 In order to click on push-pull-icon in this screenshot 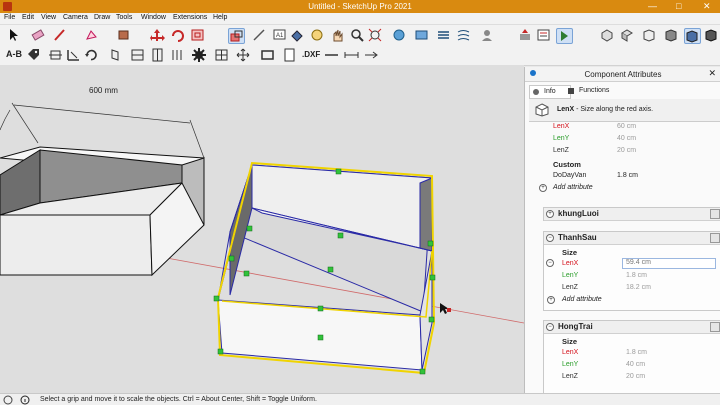, I will do `click(525, 35)`.